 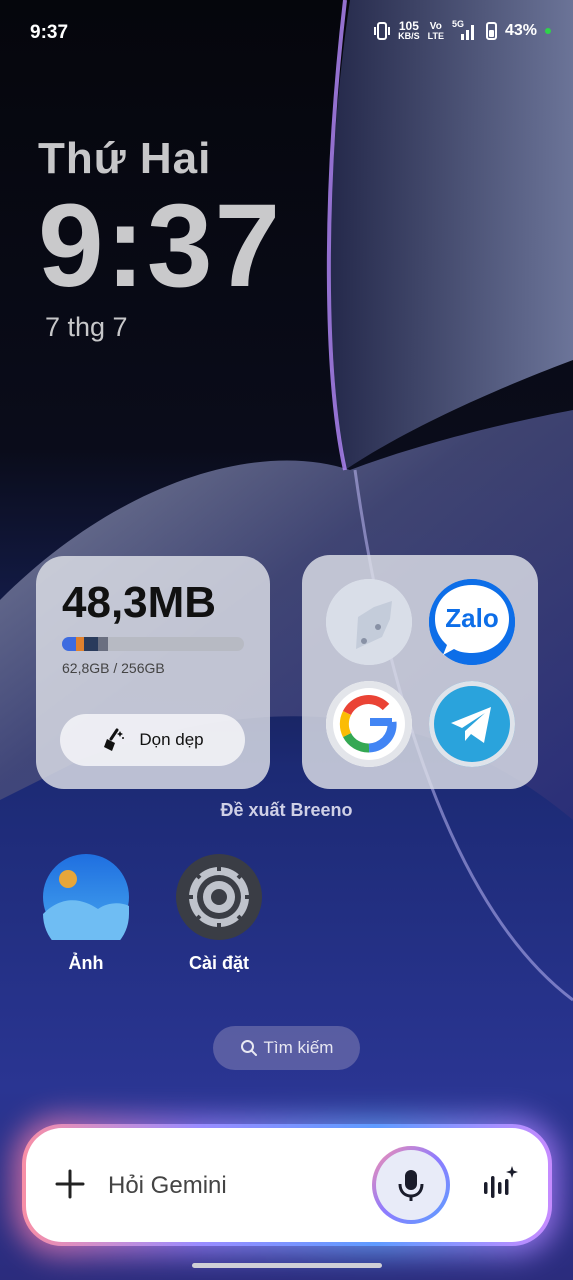 What do you see at coordinates (409, 30) in the screenshot?
I see `net-speed: 105 KB/S` at bounding box center [409, 30].